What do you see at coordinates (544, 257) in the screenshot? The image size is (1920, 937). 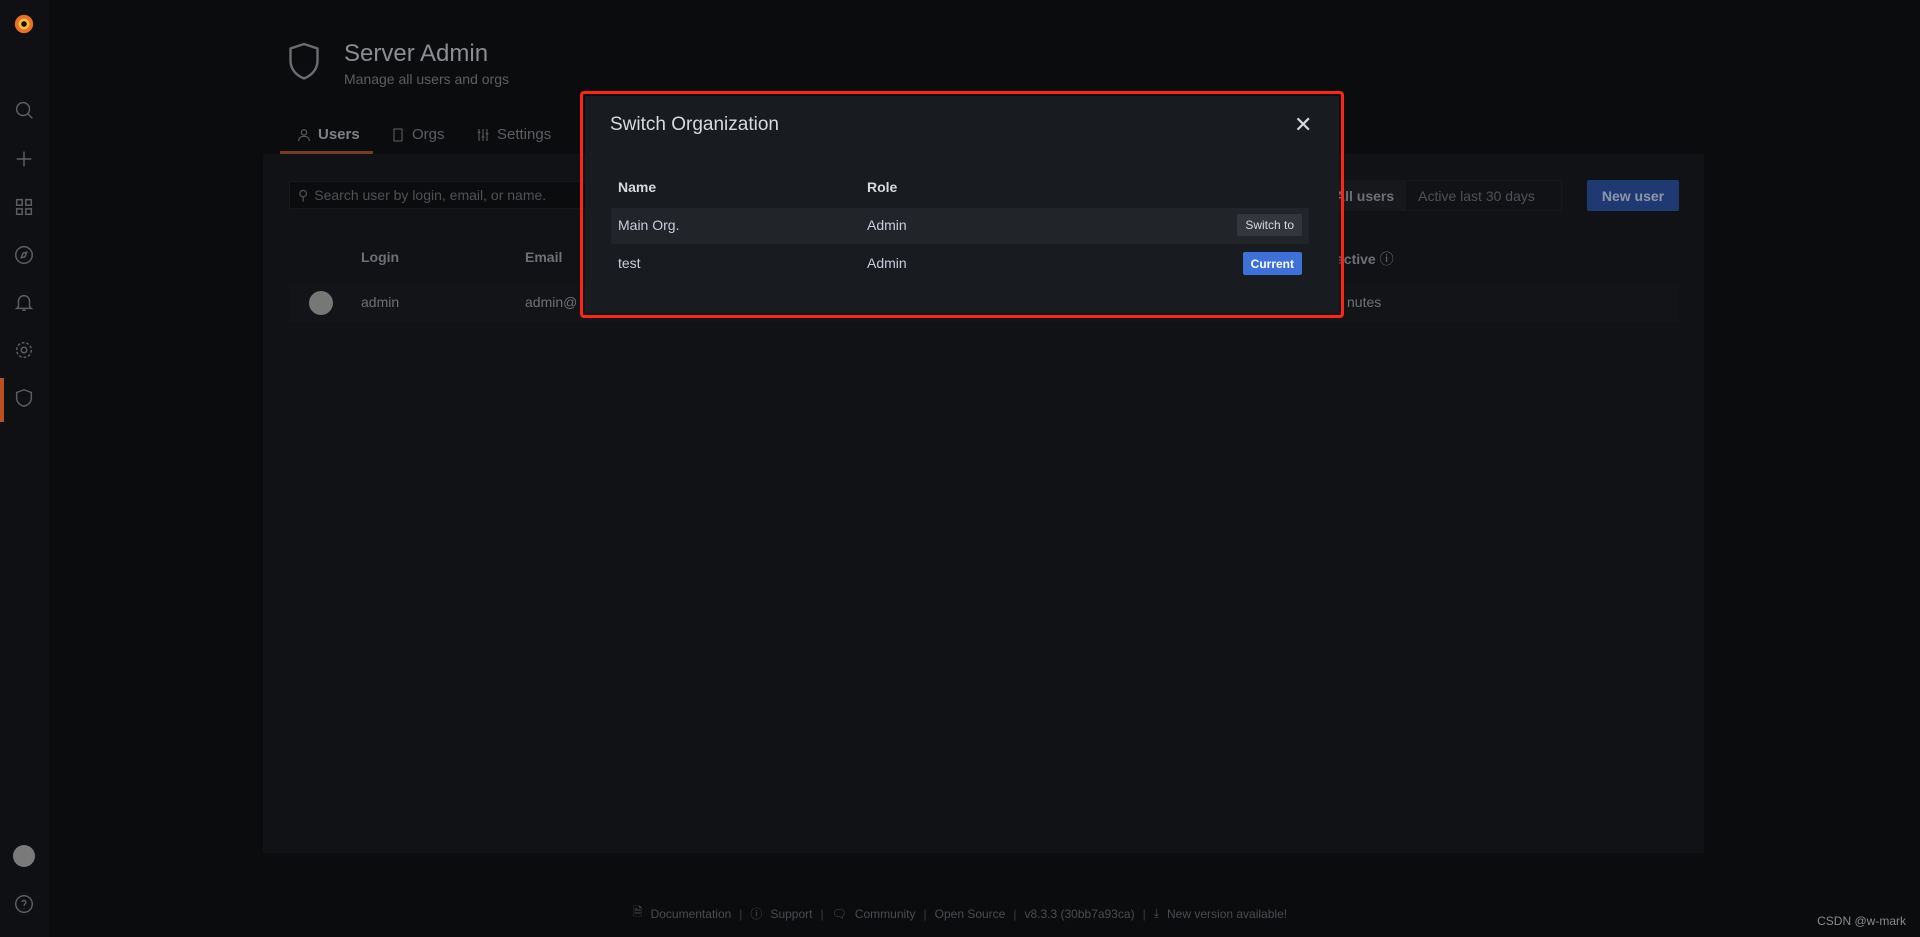 I see `col-email: Email` at bounding box center [544, 257].